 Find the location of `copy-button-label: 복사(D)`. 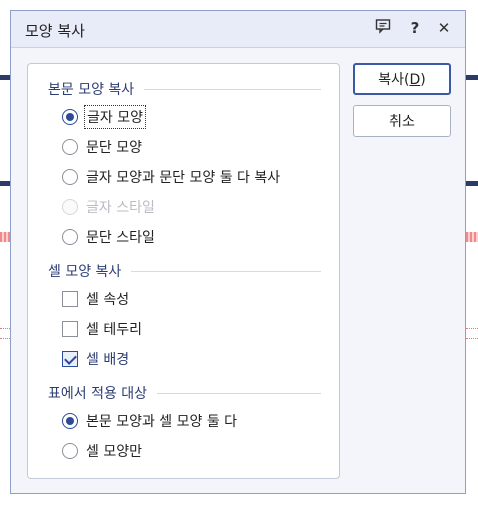

copy-button-label: 복사(D) is located at coordinates (402, 80).